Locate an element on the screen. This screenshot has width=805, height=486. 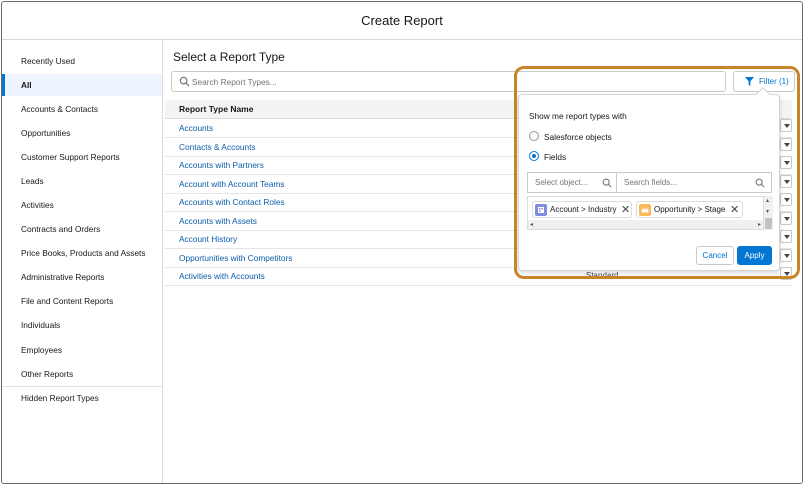
search-icon is located at coordinates (184, 81).